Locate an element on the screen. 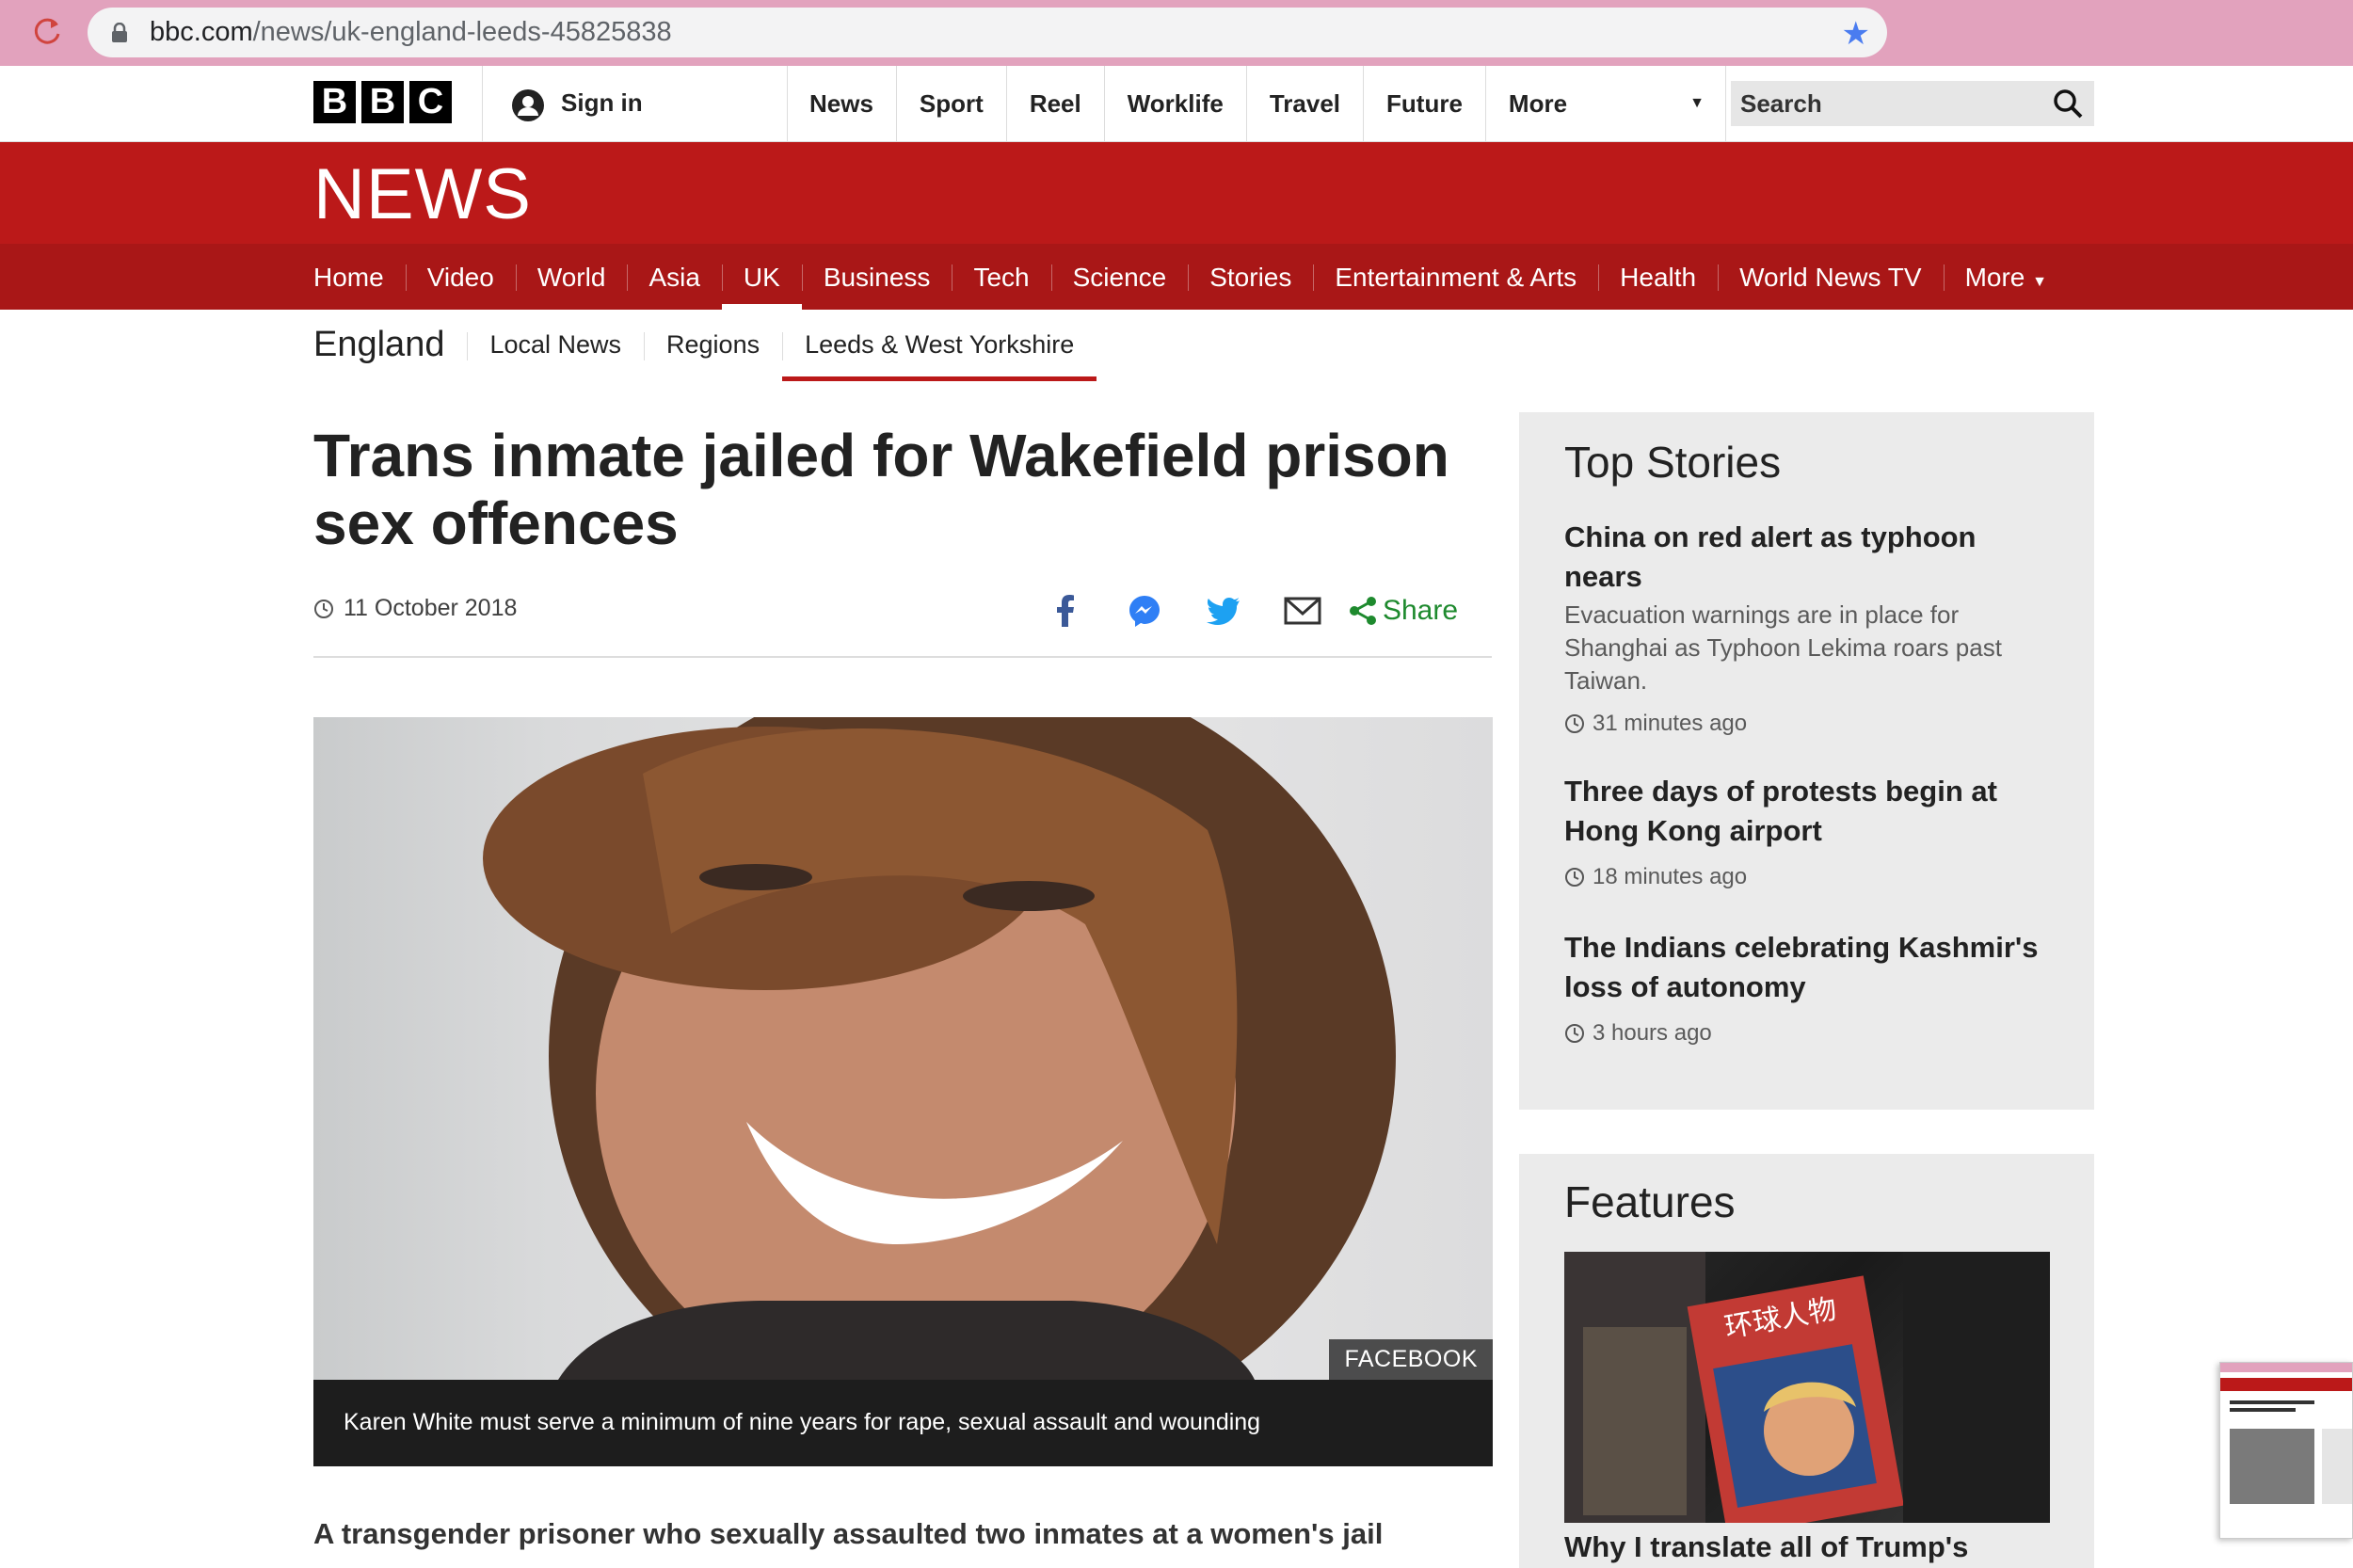  facebook-share-button is located at coordinates (1065, 610).